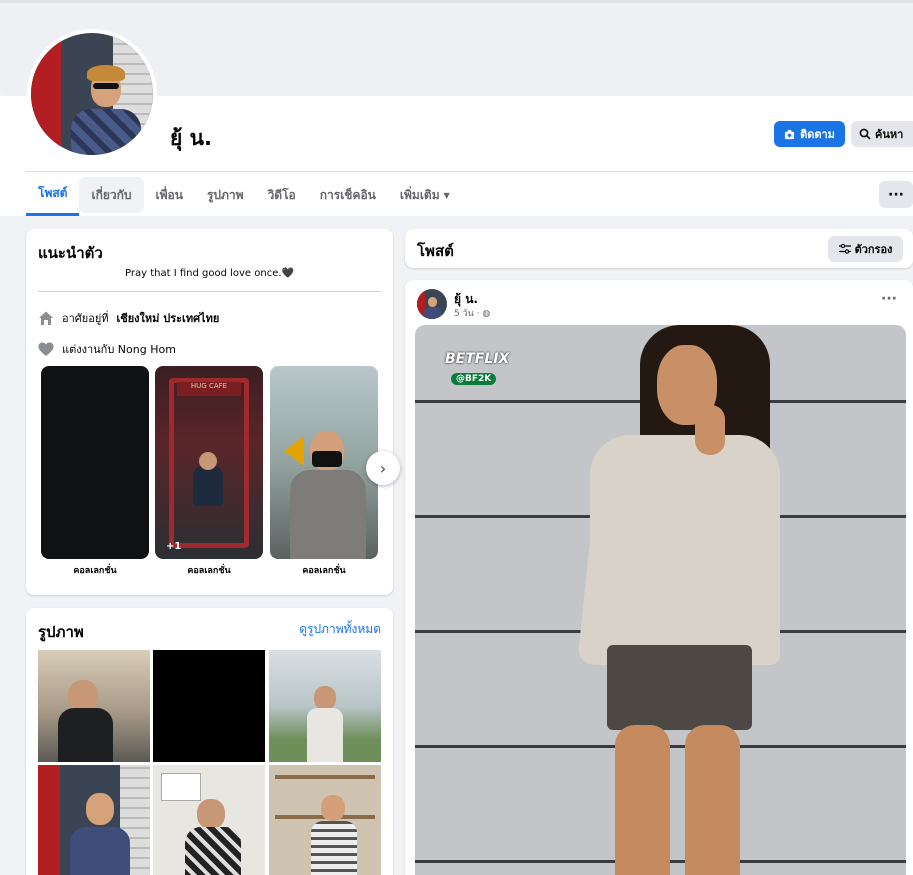  What do you see at coordinates (209, 571) in the screenshot?
I see `featured-label-2: คอลเลกชั่น` at bounding box center [209, 571].